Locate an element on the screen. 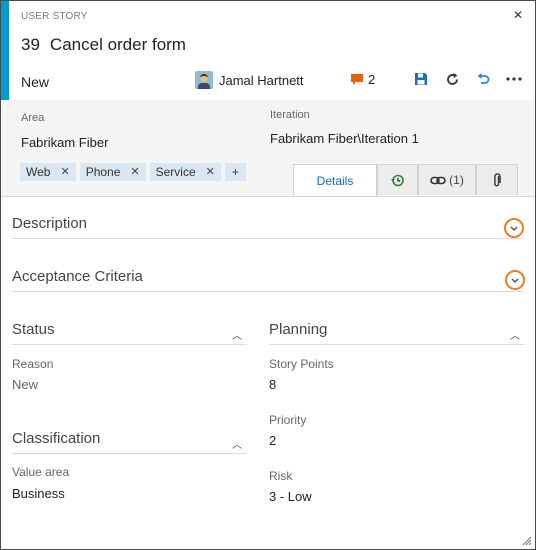 The width and height of the screenshot is (536, 550). discussion-button: 2 is located at coordinates (362, 79).